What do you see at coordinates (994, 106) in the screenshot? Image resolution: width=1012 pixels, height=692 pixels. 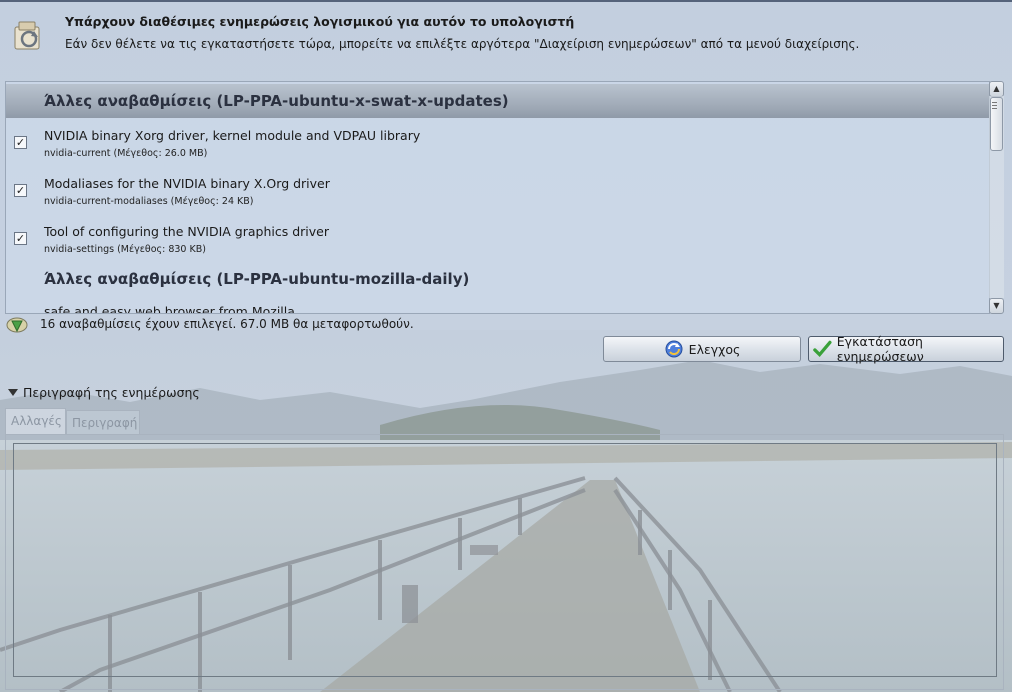 I see `scrollbar-grip` at bounding box center [994, 106].